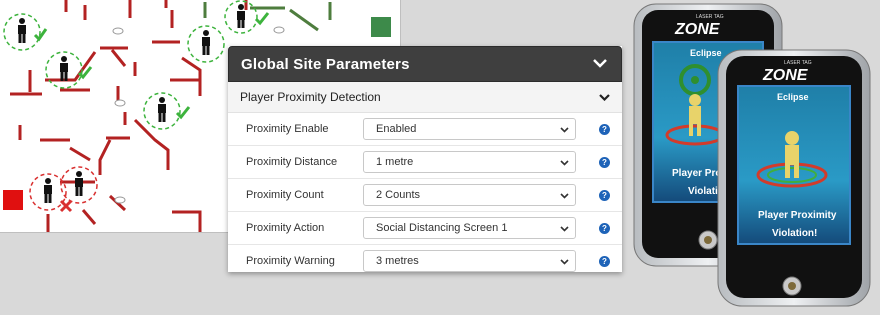 The image size is (880, 315). I want to click on proximity-count-select: 2 Counts, so click(469, 195).